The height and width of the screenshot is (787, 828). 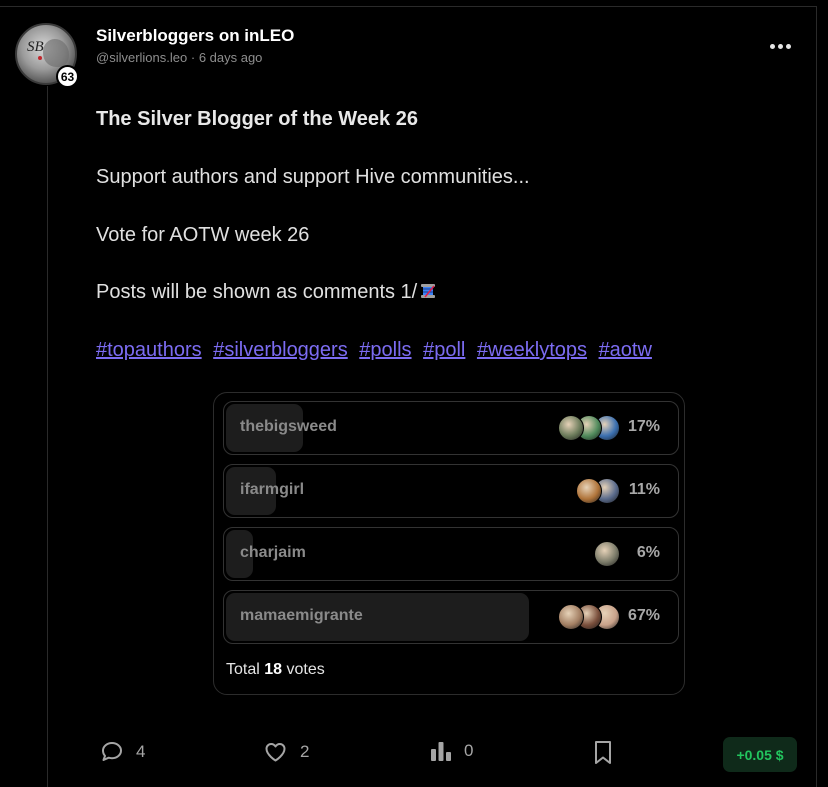 What do you see at coordinates (648, 552) in the screenshot?
I see `poll-option-percent: 6%` at bounding box center [648, 552].